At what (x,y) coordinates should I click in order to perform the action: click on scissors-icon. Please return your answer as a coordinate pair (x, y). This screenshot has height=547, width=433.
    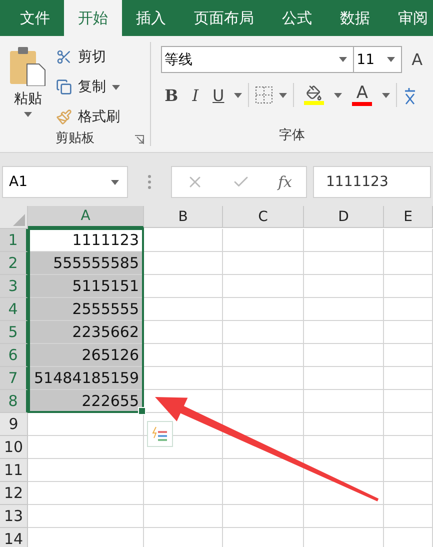
    Looking at the image, I should click on (64, 57).